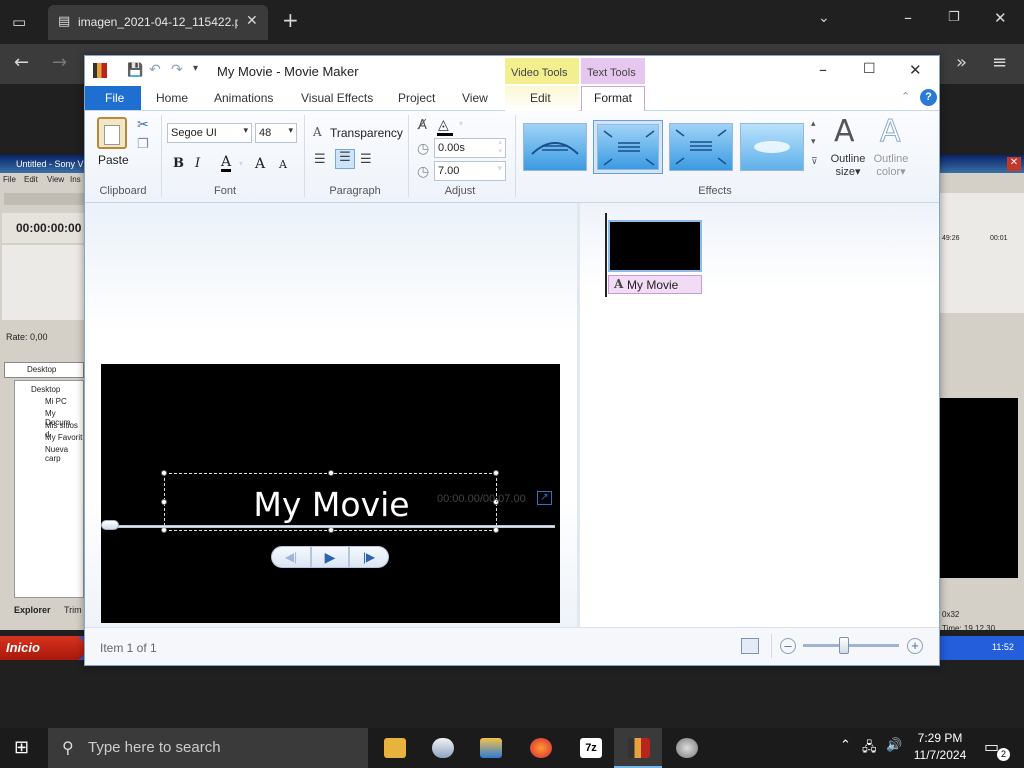  I want to click on search-placeholder: Type here to search, so click(154, 747).